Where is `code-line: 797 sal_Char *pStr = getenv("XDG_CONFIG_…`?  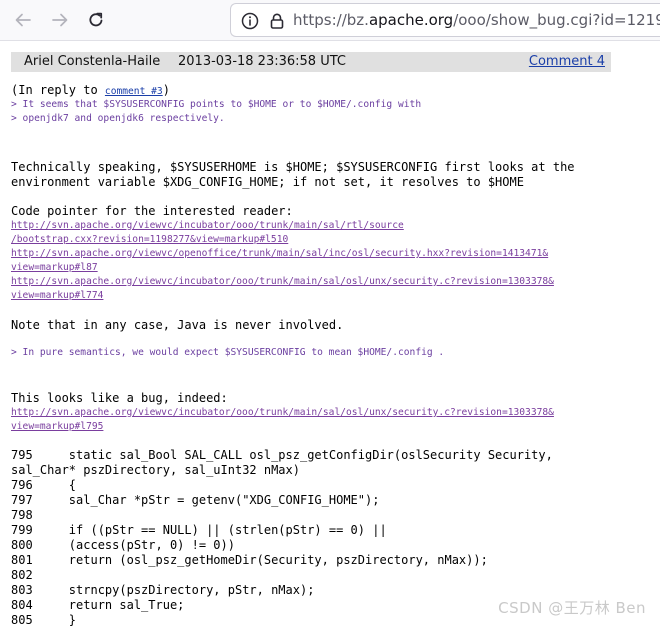
code-line: 797 sal_Char *pStr = getenv("XDG_CONFIG_… is located at coordinates (195, 500).